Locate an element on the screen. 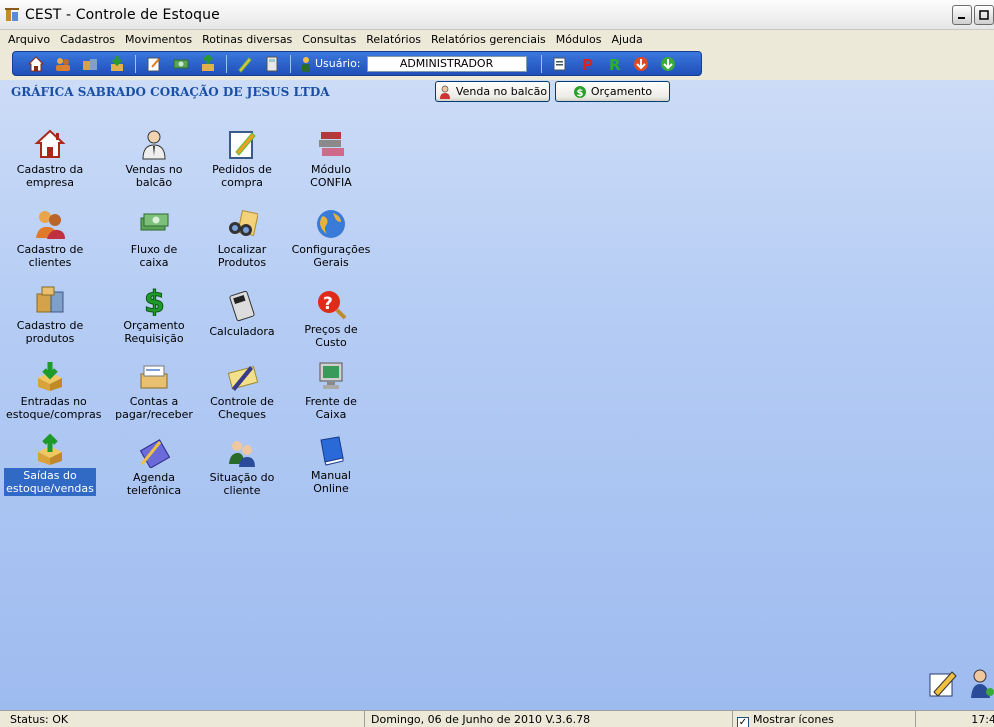 This screenshot has width=994, height=727. shortcut-cadastro-produtos: Cadastro de produtos is located at coordinates (50, 315).